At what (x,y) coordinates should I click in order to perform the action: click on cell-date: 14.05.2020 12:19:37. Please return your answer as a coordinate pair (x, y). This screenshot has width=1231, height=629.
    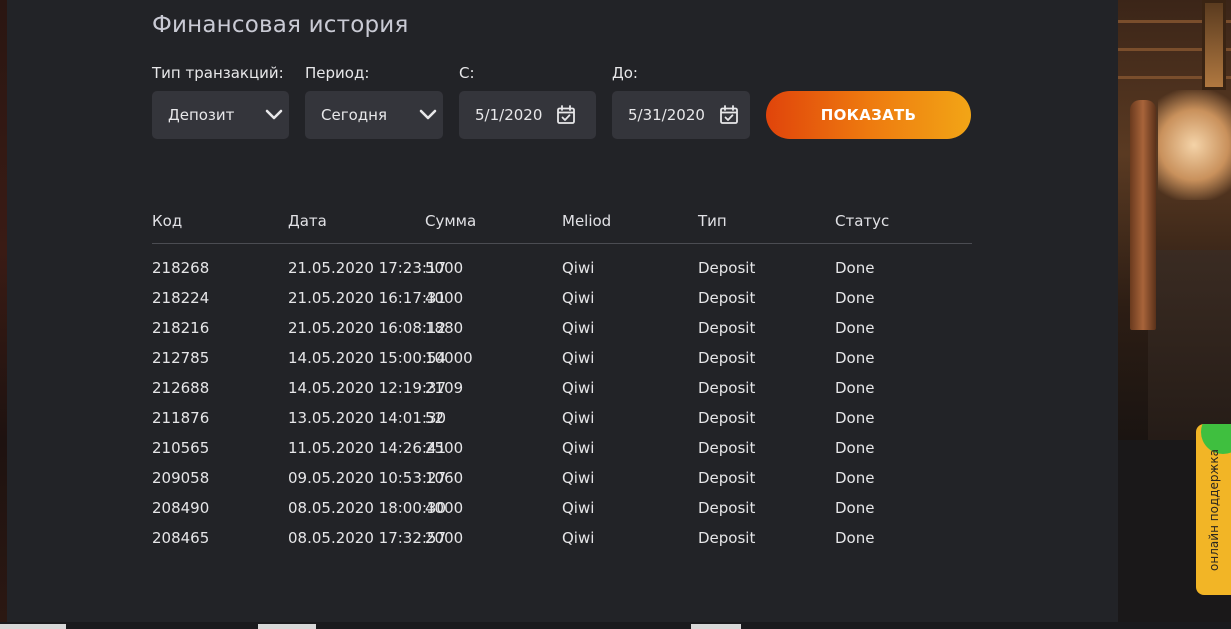
    Looking at the image, I should click on (367, 388).